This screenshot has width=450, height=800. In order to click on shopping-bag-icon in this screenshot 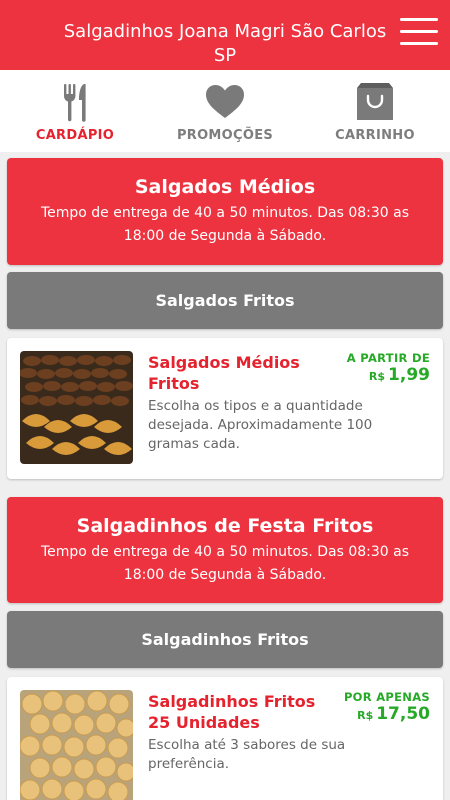, I will do `click(375, 101)`.